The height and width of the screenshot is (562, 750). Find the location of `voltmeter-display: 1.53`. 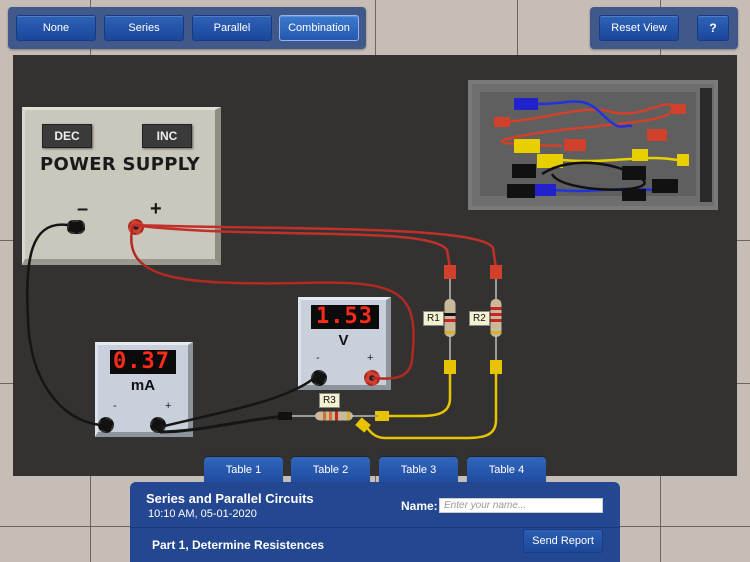

voltmeter-display: 1.53 is located at coordinates (345, 317).